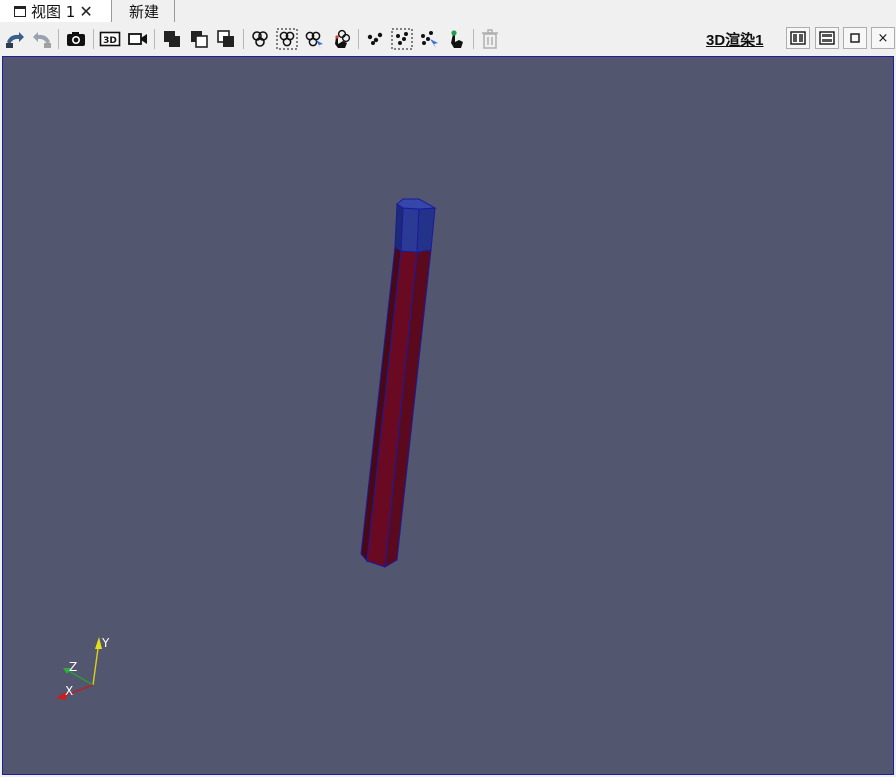 The width and height of the screenshot is (896, 777). What do you see at coordinates (287, 39) in the screenshot?
I see `select-cells-box-icon` at bounding box center [287, 39].